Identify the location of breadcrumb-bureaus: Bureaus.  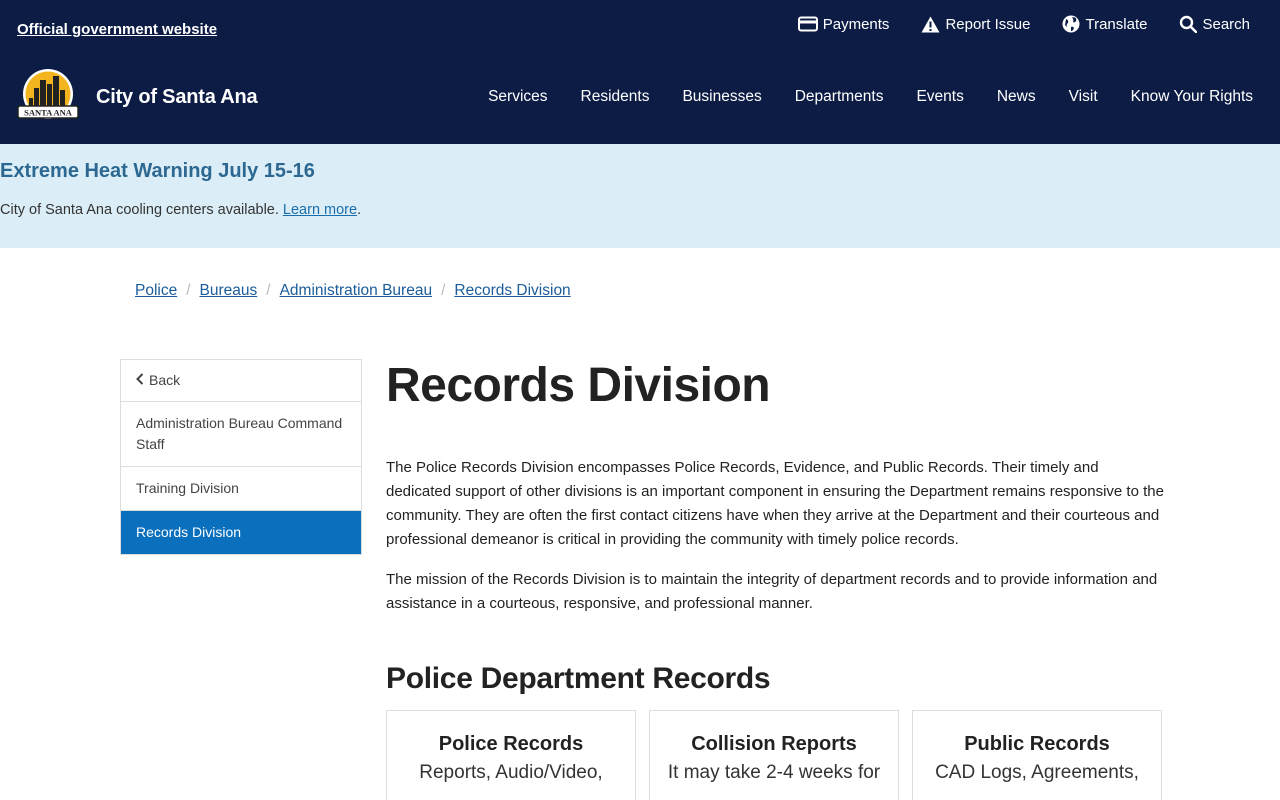
(229, 291).